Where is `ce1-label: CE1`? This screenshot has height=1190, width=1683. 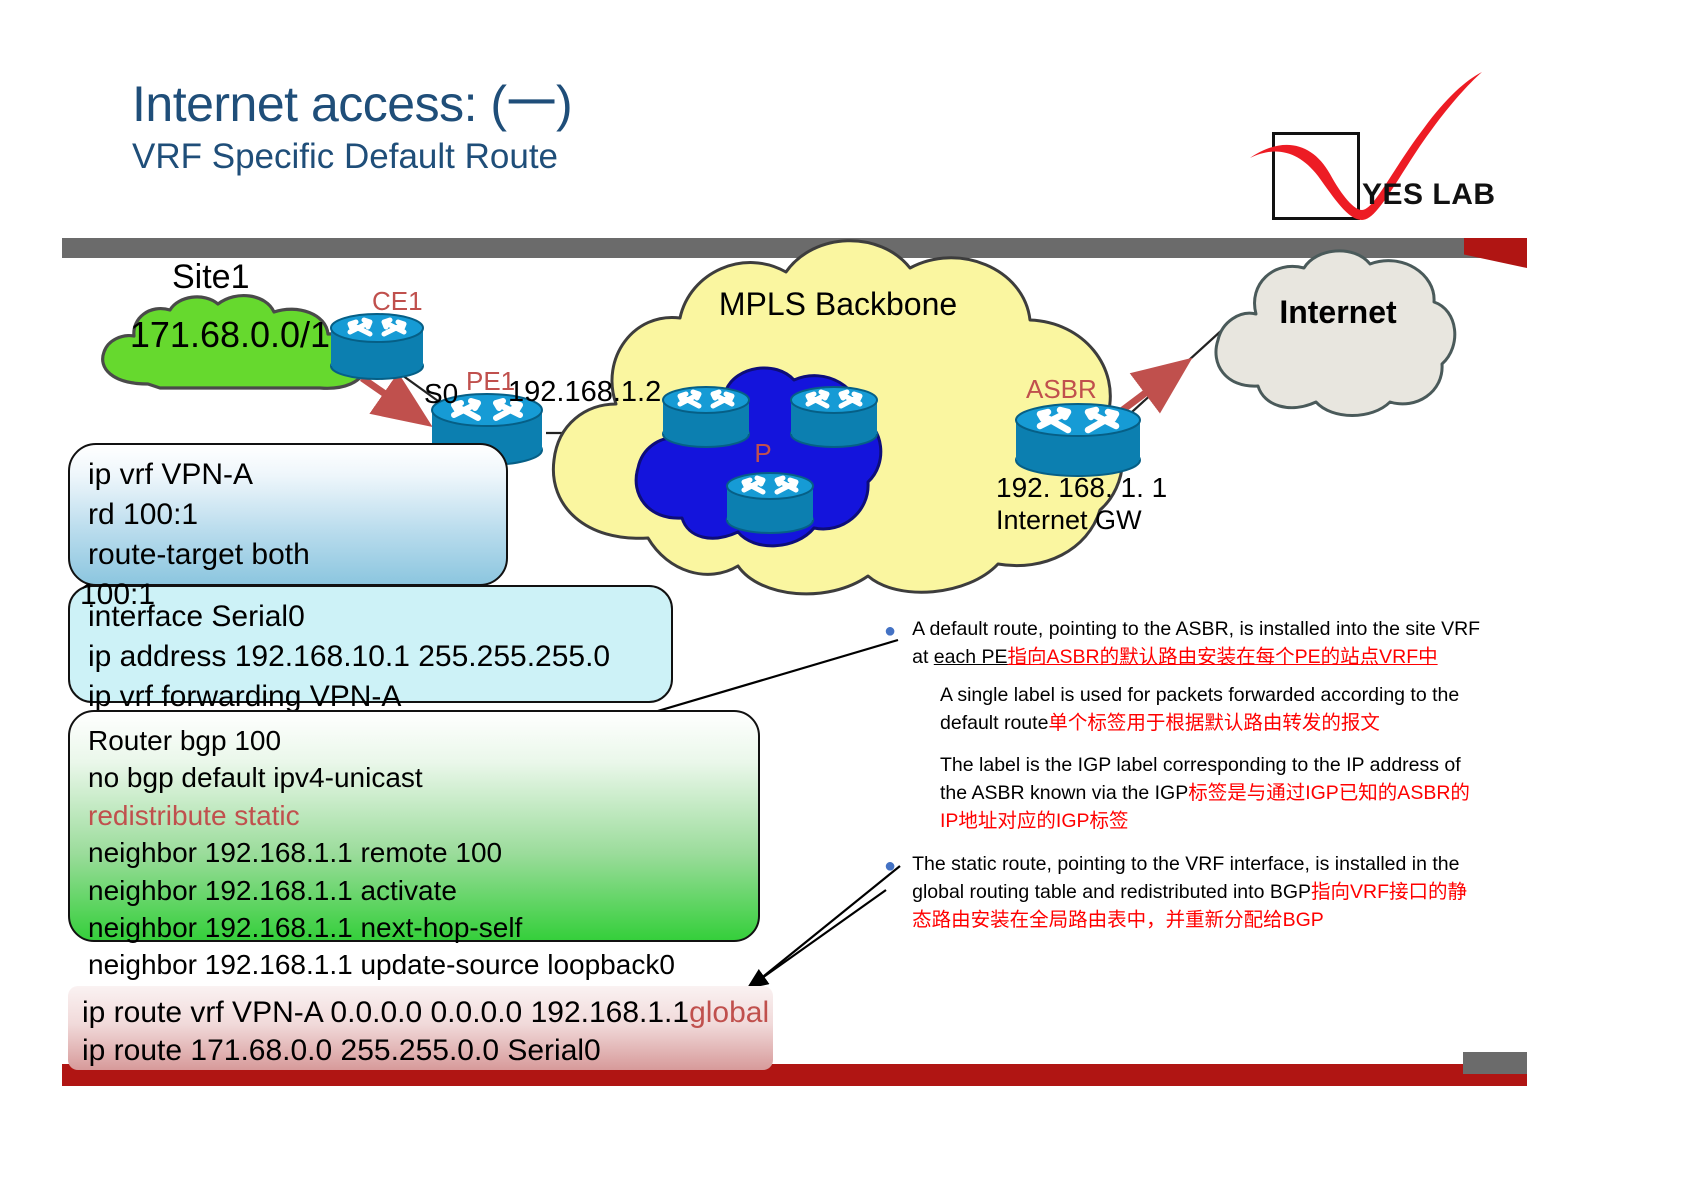 ce1-label: CE1 is located at coordinates (397, 301).